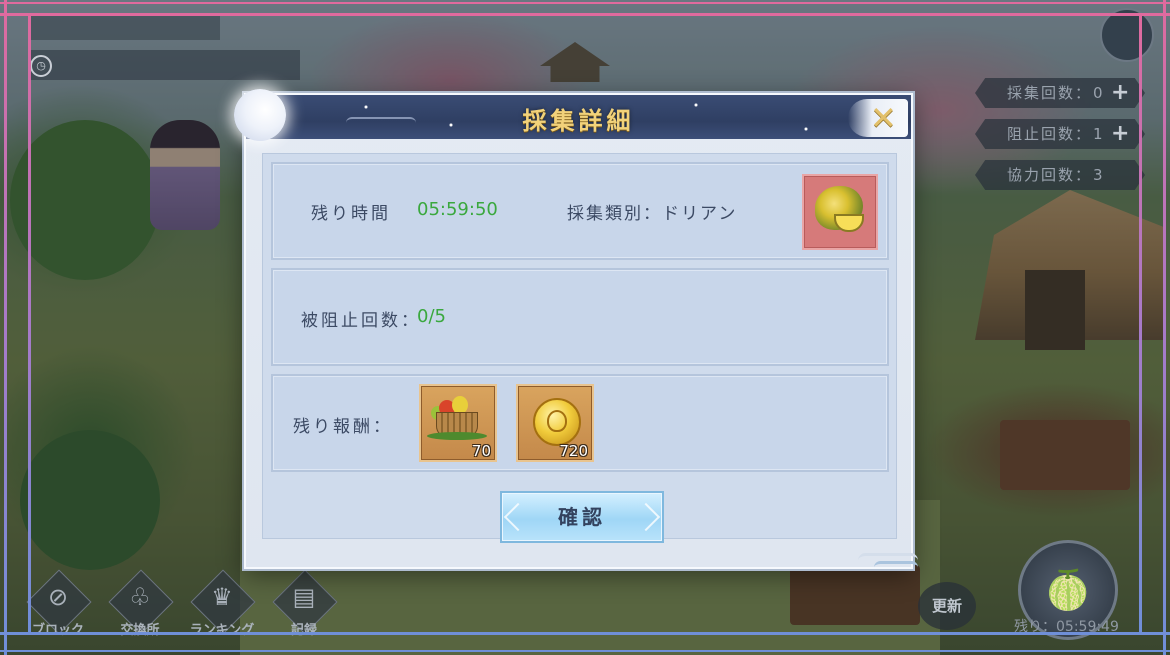 The image size is (1170, 655). I want to click on exchange-icon: ♧, so click(140, 597).